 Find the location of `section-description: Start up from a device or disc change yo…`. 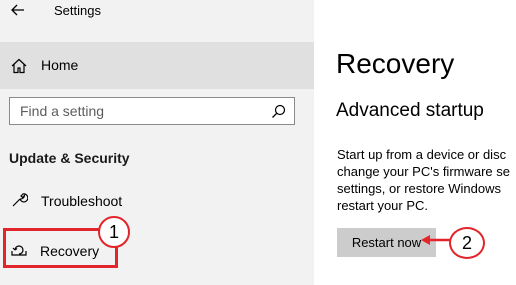

section-description: Start up from a device or disc change yo… is located at coordinates (426, 180).